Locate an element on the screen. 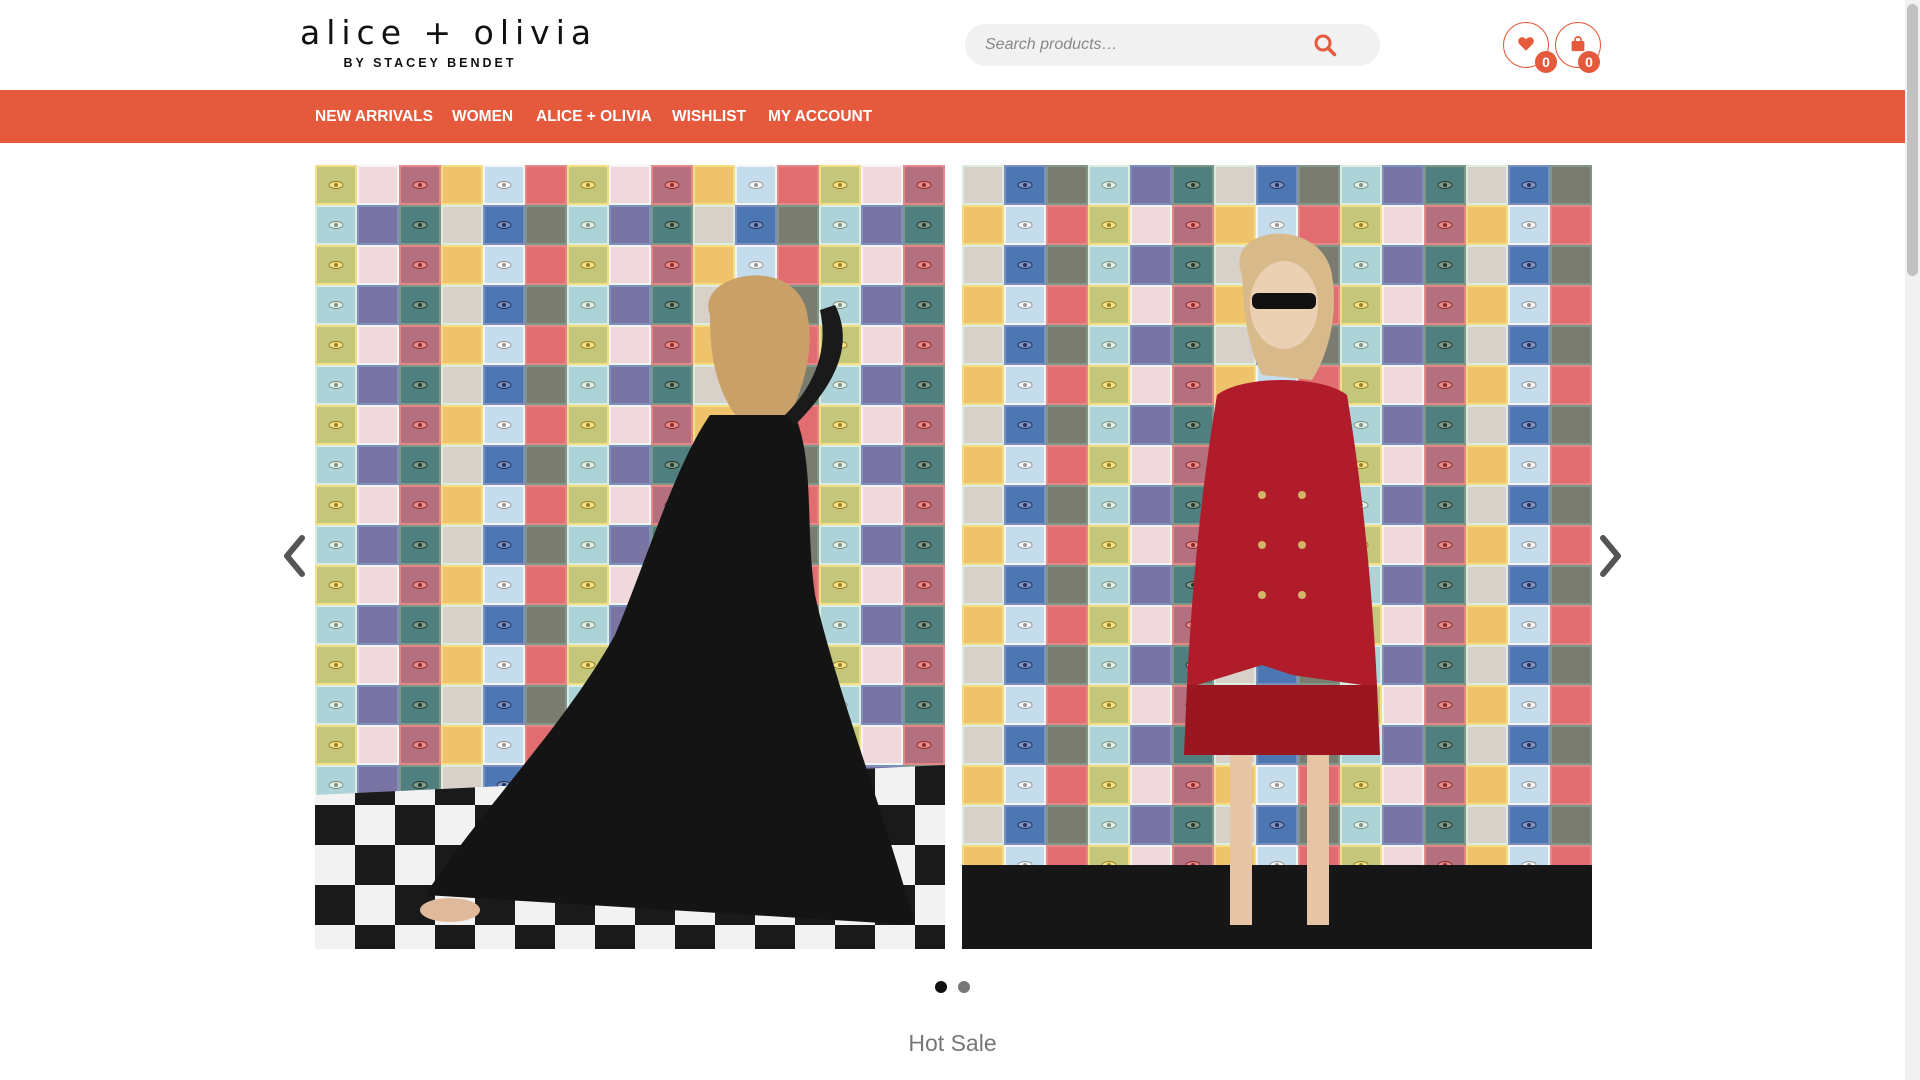  section-title-hot-sale: Hot Sale is located at coordinates (952, 1043).